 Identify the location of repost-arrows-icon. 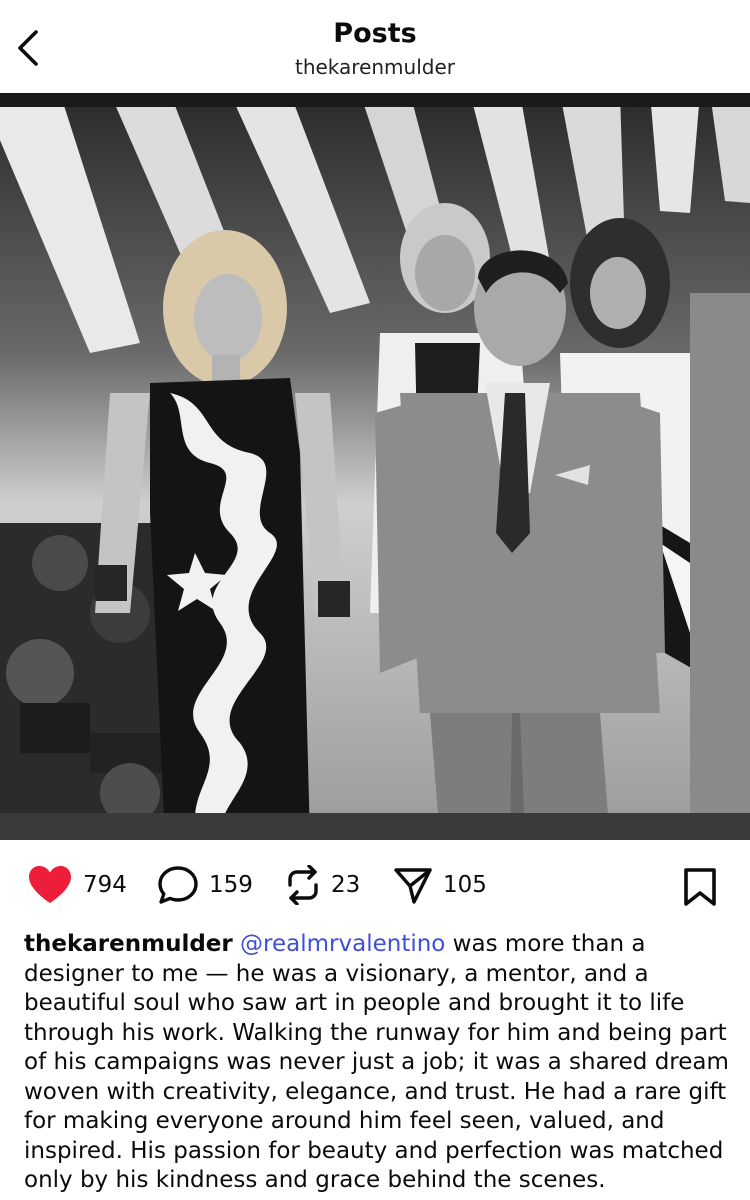
(303, 885).